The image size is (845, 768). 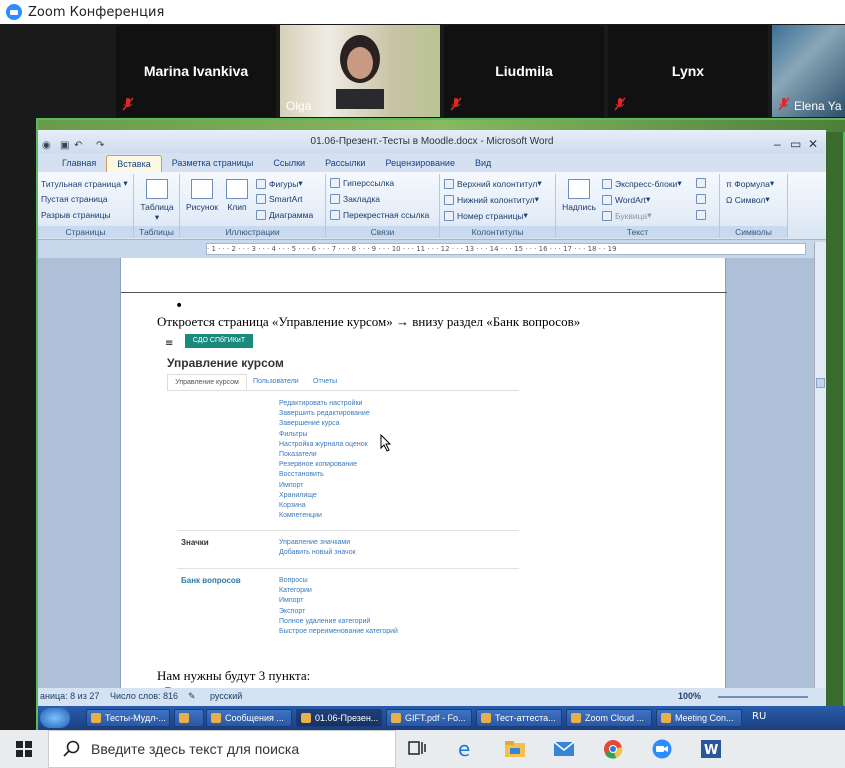 What do you see at coordinates (84, 183) in the screenshot?
I see `cover-page-button: Титульная страница ▾` at bounding box center [84, 183].